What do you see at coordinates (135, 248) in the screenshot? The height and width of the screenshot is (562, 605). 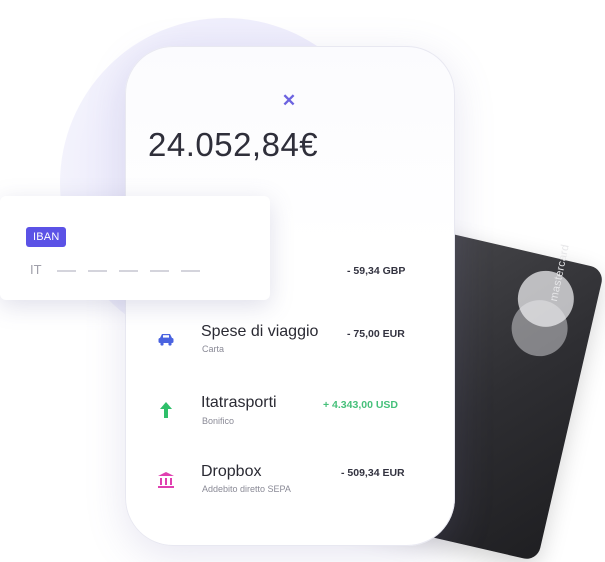 I see `iban-card` at bounding box center [135, 248].